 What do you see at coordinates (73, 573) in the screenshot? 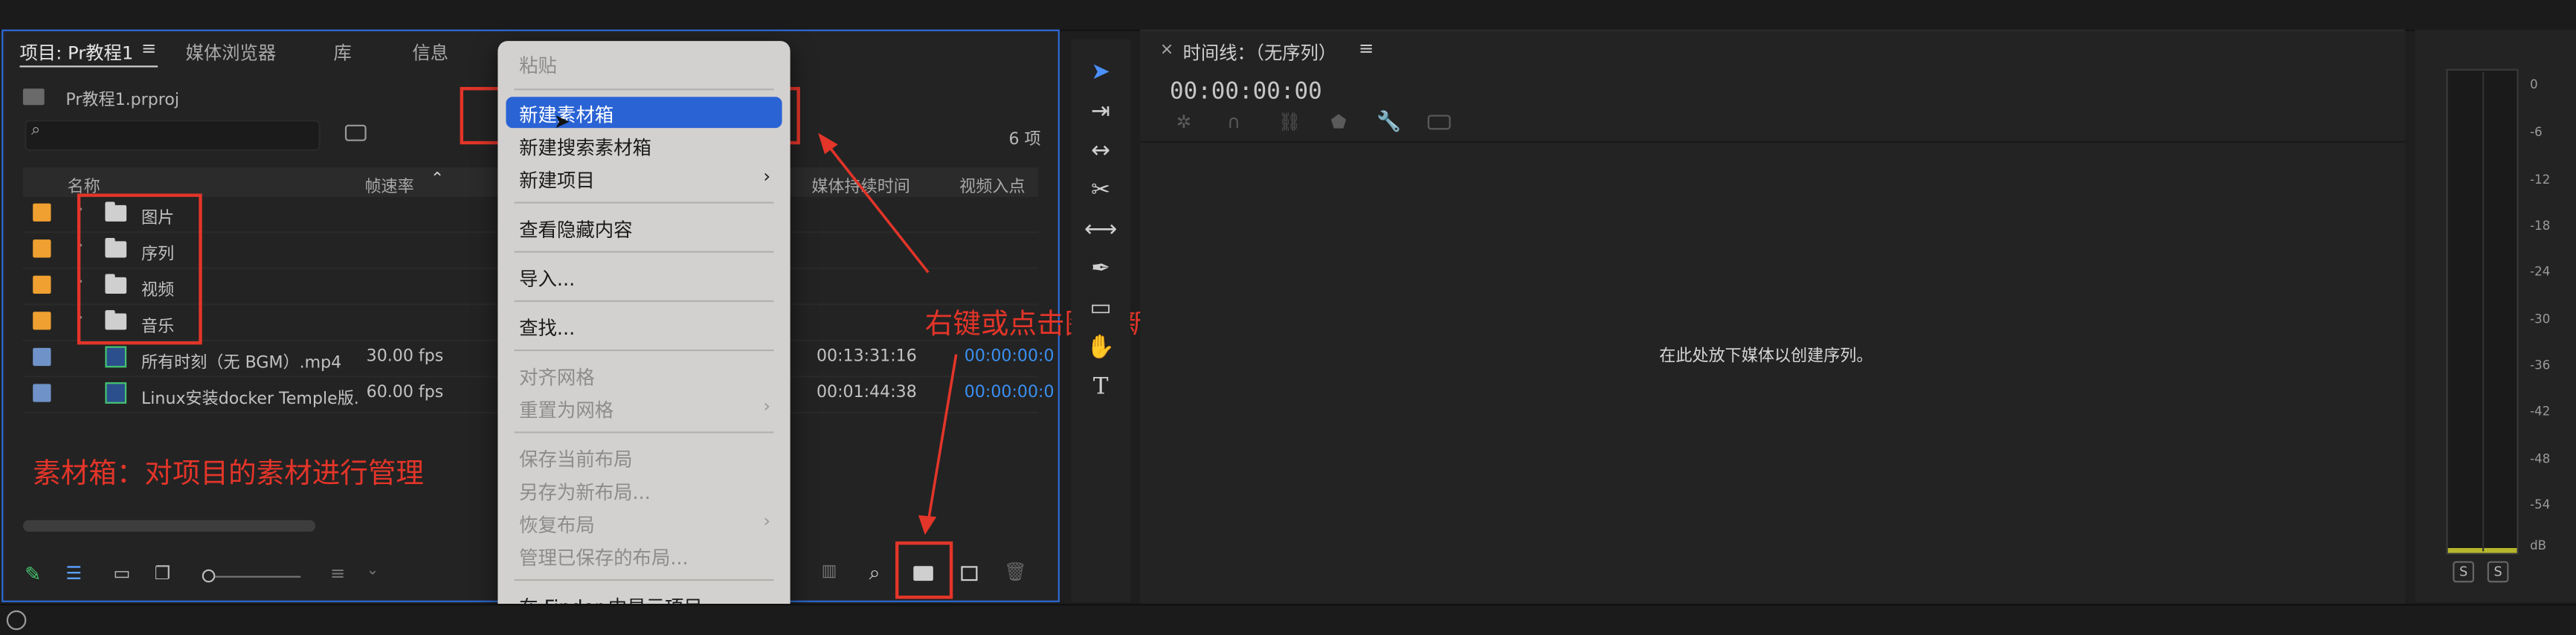
I see `list-view-icon: ☰` at bounding box center [73, 573].